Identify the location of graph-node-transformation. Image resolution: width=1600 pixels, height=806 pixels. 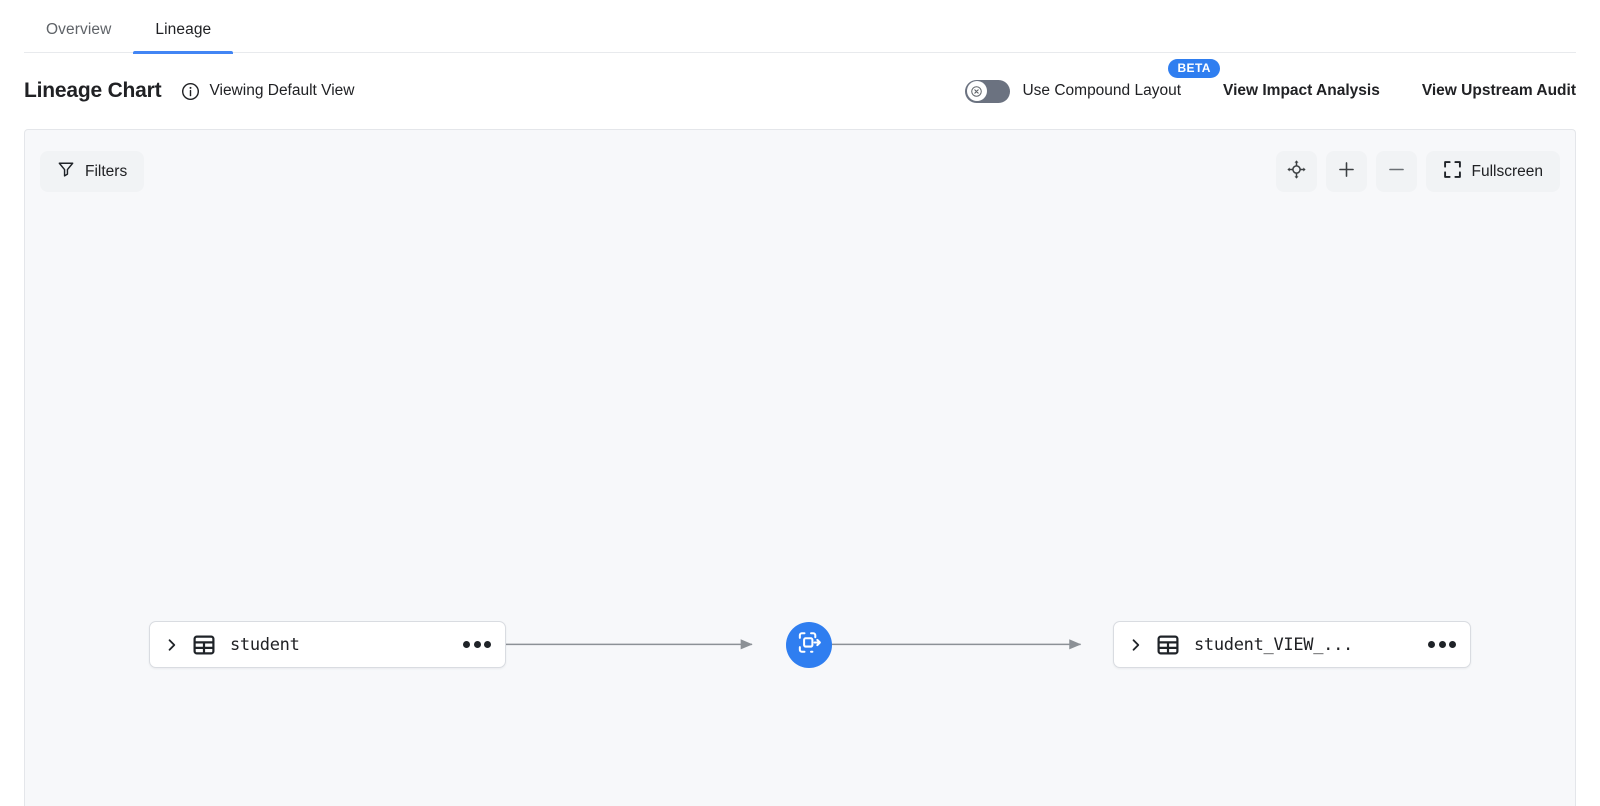
(809, 645).